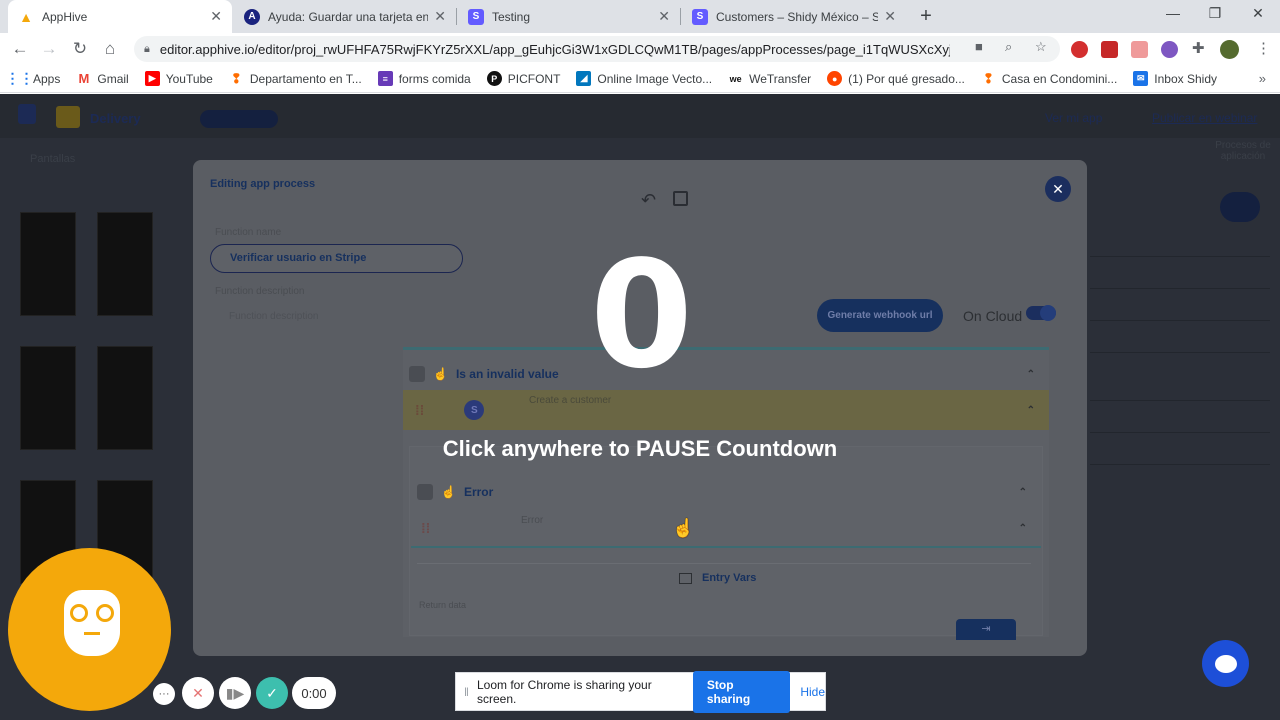  What do you see at coordinates (115, 118) in the screenshot?
I see `project-name: Delivery` at bounding box center [115, 118].